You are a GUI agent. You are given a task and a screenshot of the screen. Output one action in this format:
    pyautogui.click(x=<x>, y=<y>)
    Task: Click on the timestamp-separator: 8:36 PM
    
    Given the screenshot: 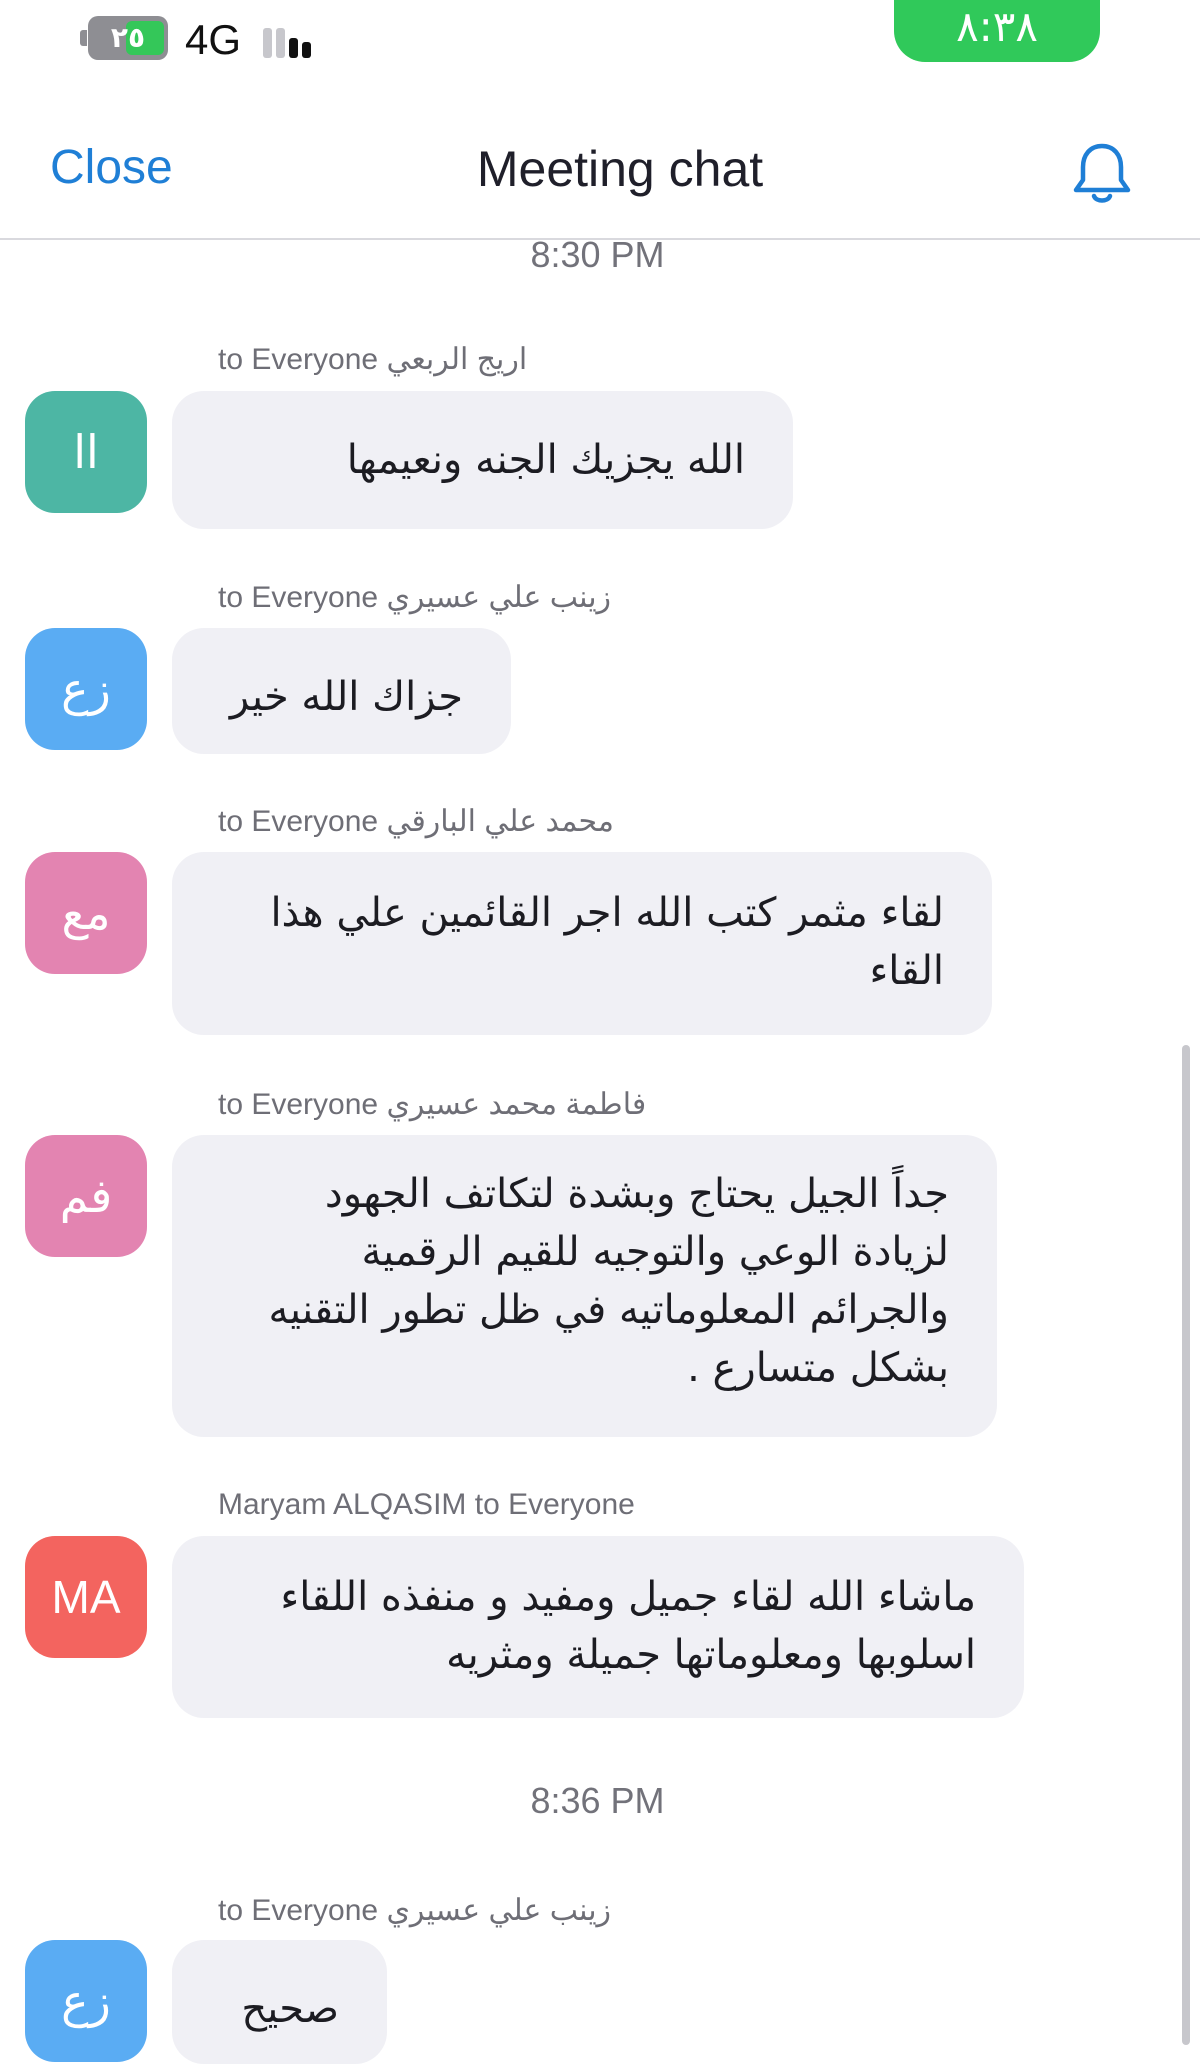 What is the action you would take?
    pyautogui.click(x=597, y=1800)
    